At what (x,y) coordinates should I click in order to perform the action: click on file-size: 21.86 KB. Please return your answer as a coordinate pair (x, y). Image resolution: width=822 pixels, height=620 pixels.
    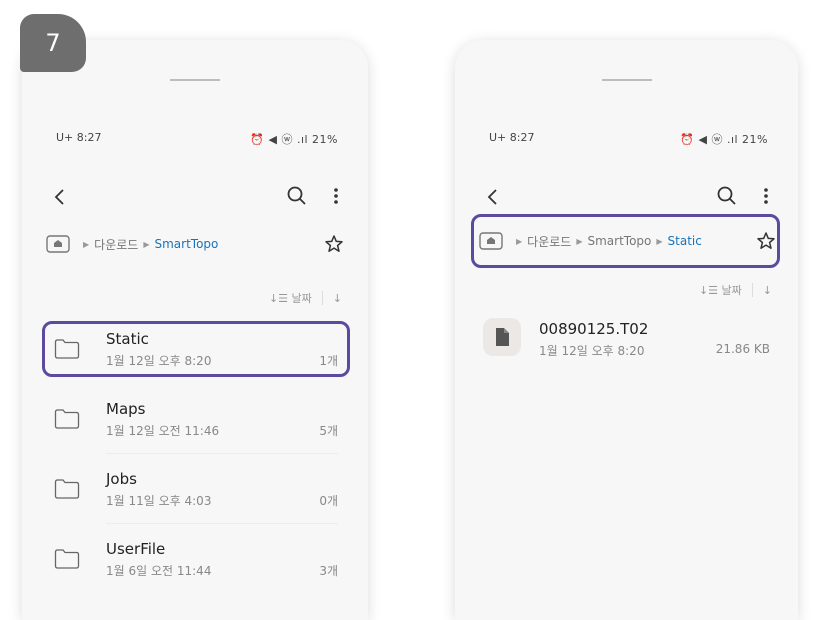
    Looking at the image, I should click on (742, 349).